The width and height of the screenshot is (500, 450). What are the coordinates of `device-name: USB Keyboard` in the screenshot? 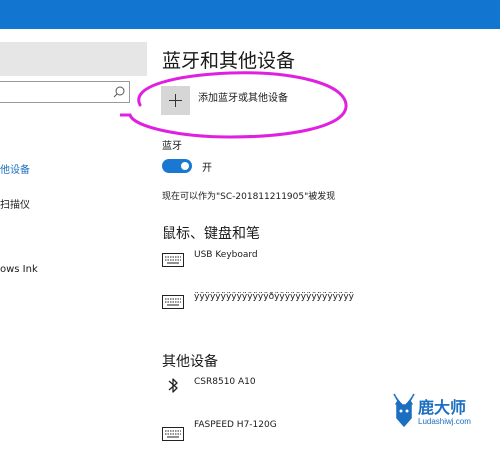 It's located at (226, 255).